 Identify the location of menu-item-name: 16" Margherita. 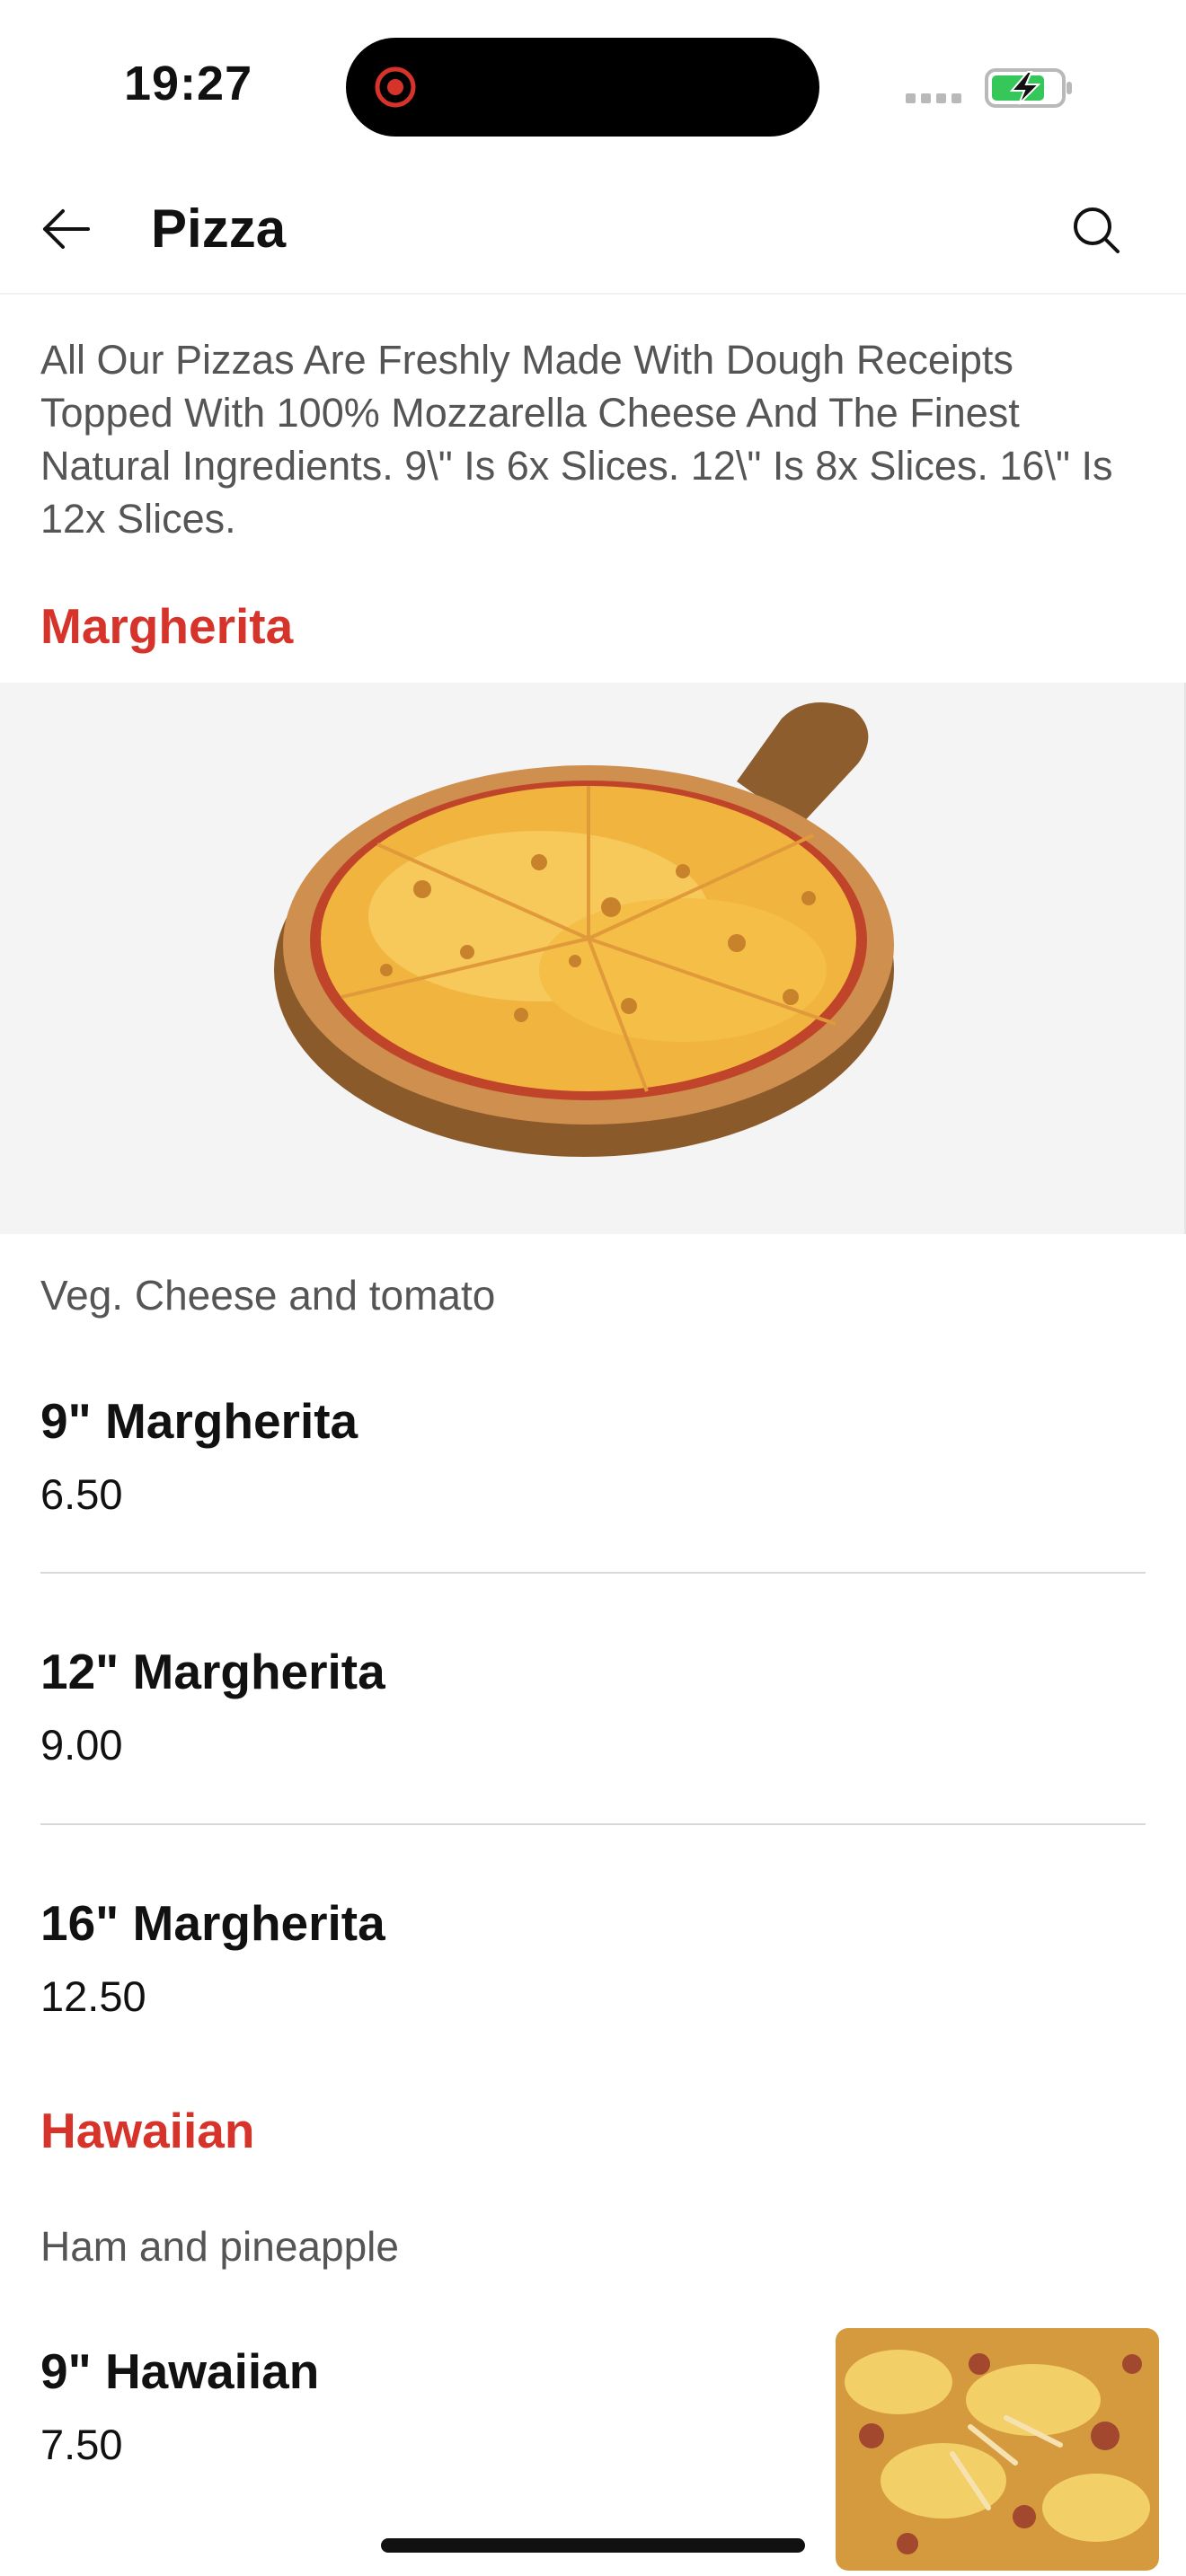
(212, 1923).